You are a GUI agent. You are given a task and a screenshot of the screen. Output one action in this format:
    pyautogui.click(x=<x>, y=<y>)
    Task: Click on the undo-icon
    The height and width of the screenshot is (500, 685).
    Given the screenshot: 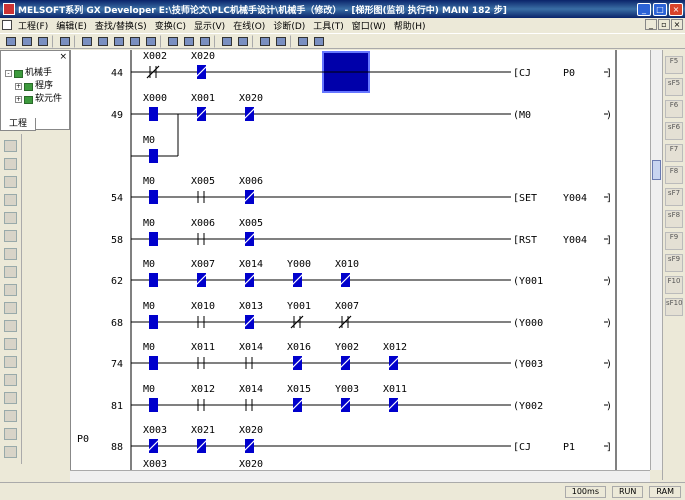 What is the action you would take?
    pyautogui.click(x=135, y=41)
    